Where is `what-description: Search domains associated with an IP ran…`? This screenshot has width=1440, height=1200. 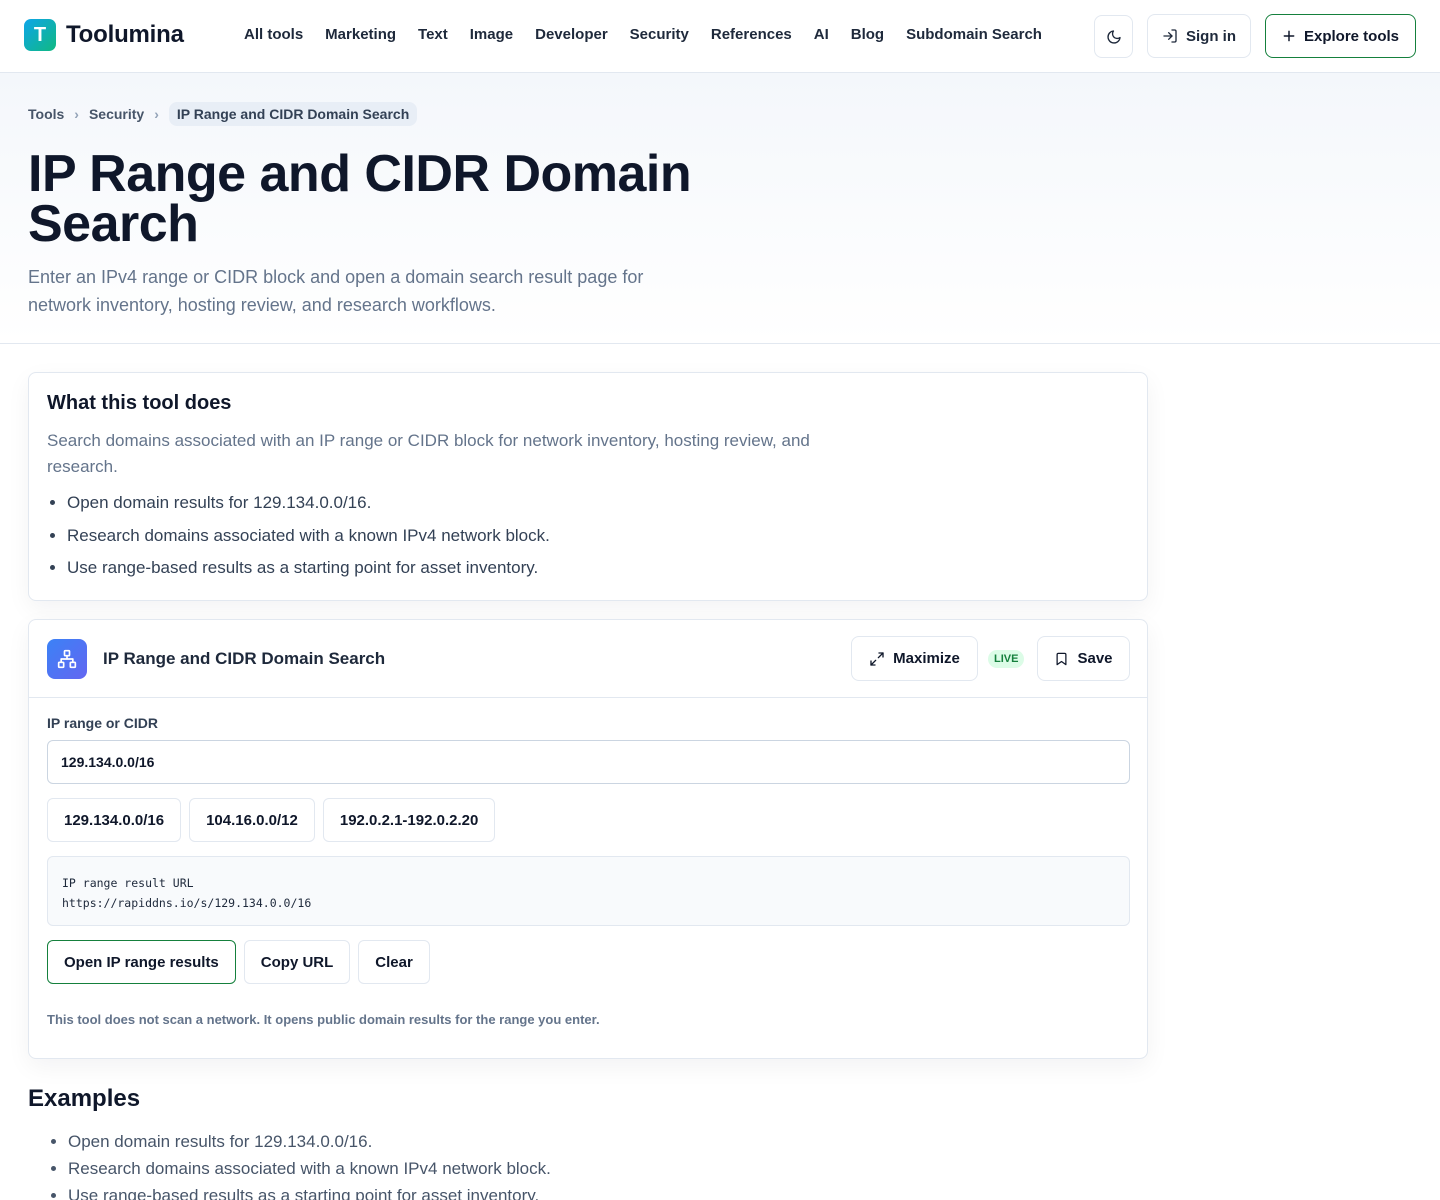 what-description: Search domains associated with an IP ran… is located at coordinates (428, 453).